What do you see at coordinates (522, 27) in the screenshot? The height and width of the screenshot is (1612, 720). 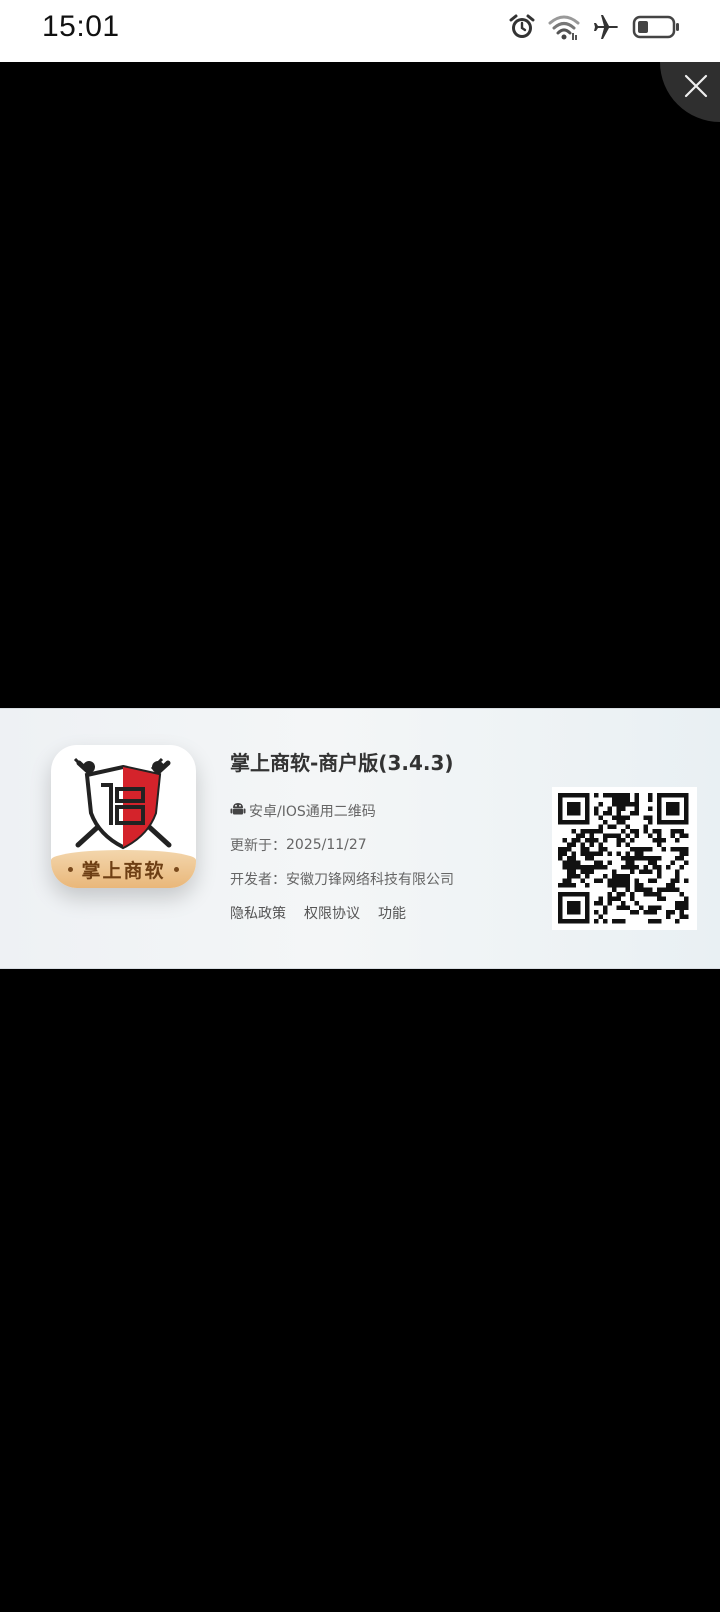 I see `alarm-icon` at bounding box center [522, 27].